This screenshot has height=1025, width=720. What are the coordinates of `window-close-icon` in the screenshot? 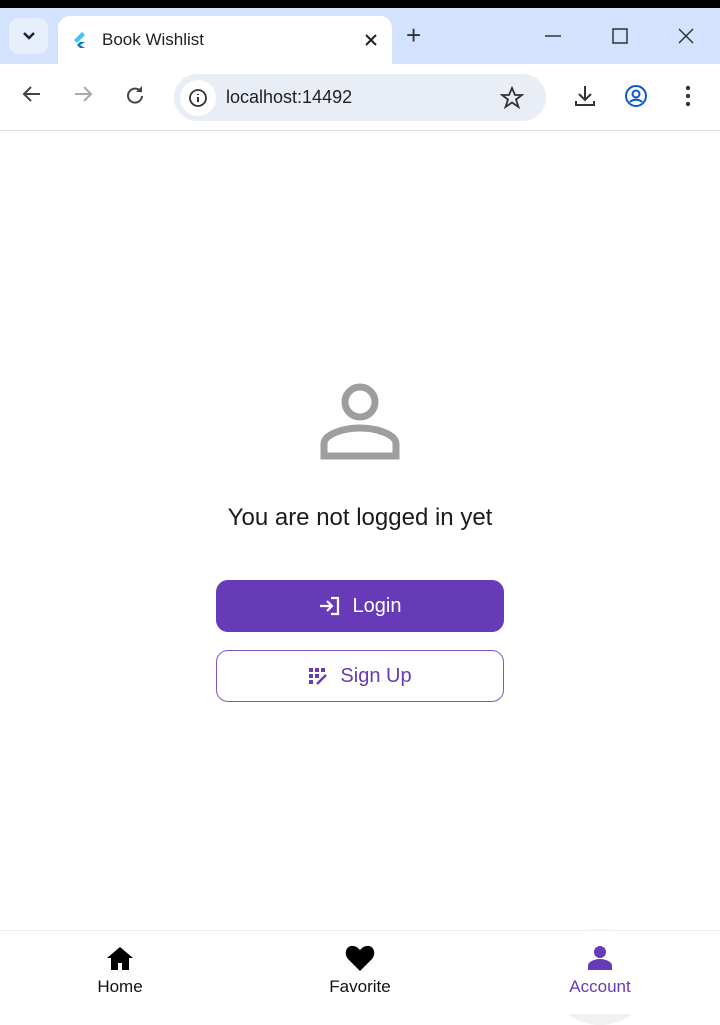 It's located at (686, 36).